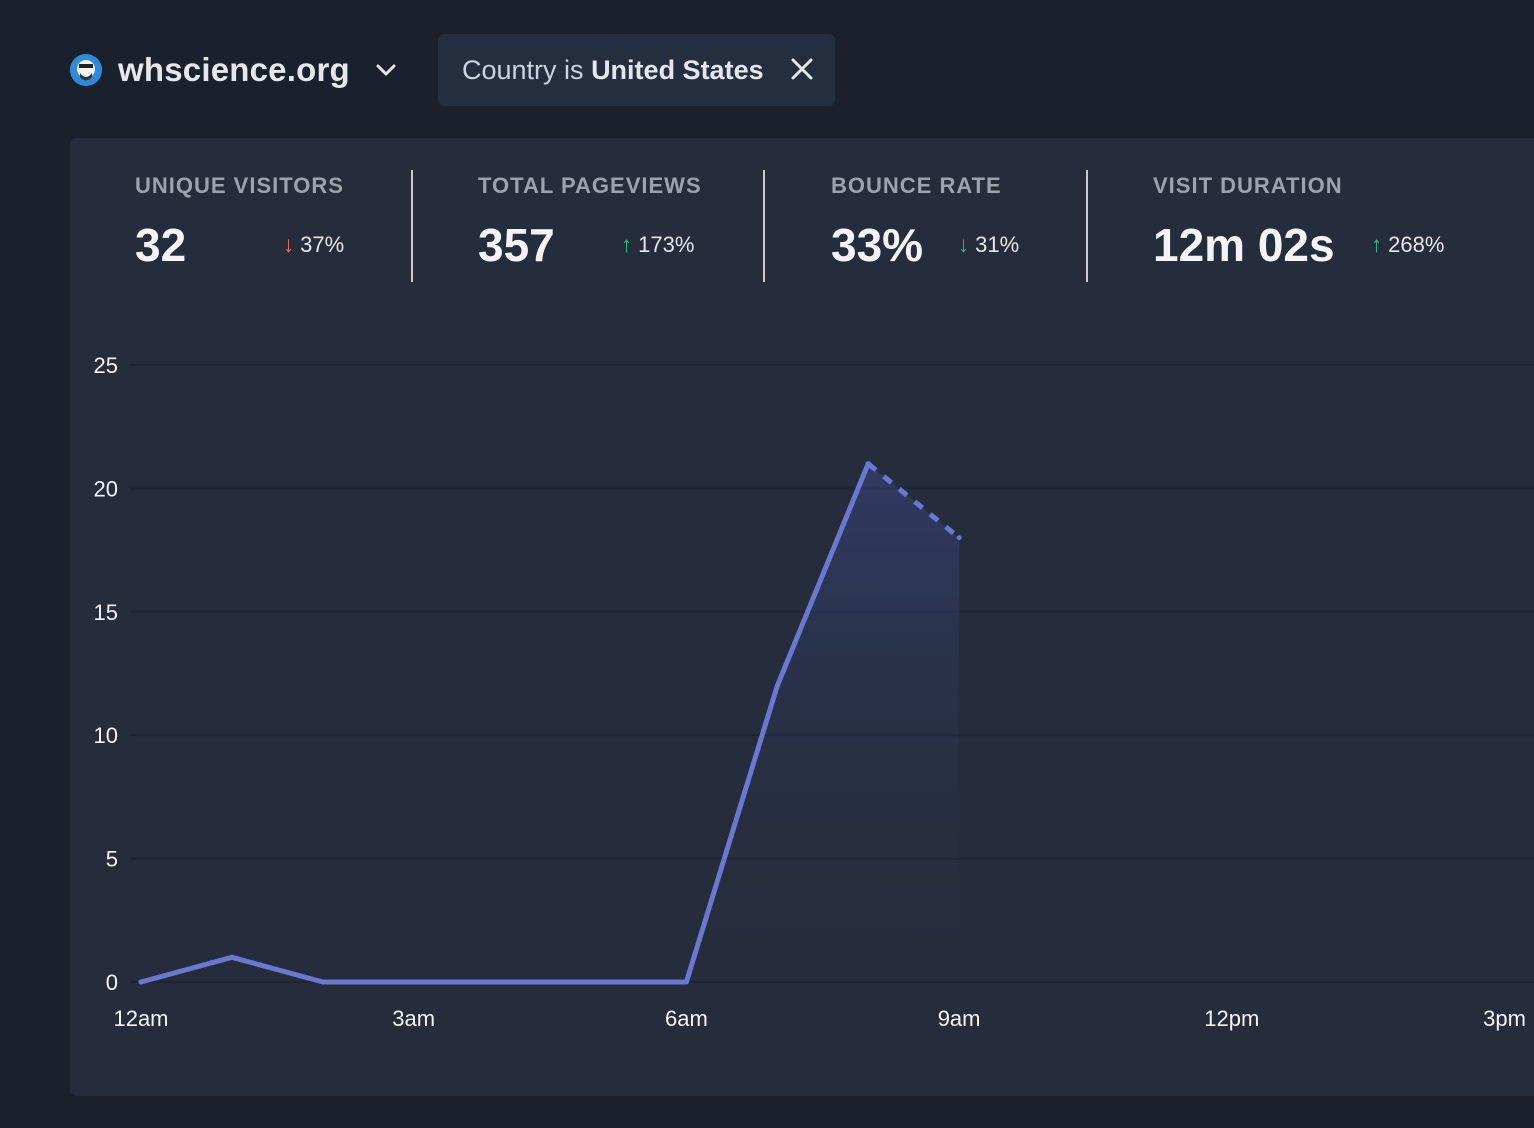  What do you see at coordinates (386, 70) in the screenshot?
I see `chevron-down-icon` at bounding box center [386, 70].